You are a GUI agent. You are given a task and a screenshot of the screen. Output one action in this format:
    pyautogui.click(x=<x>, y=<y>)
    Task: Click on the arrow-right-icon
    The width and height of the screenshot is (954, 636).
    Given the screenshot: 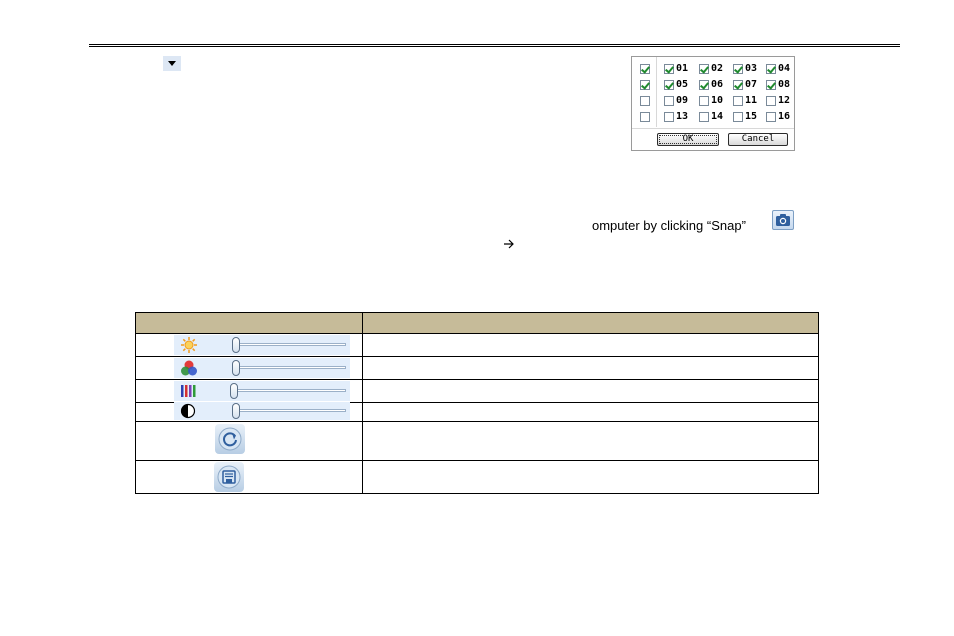 What is the action you would take?
    pyautogui.click(x=509, y=244)
    